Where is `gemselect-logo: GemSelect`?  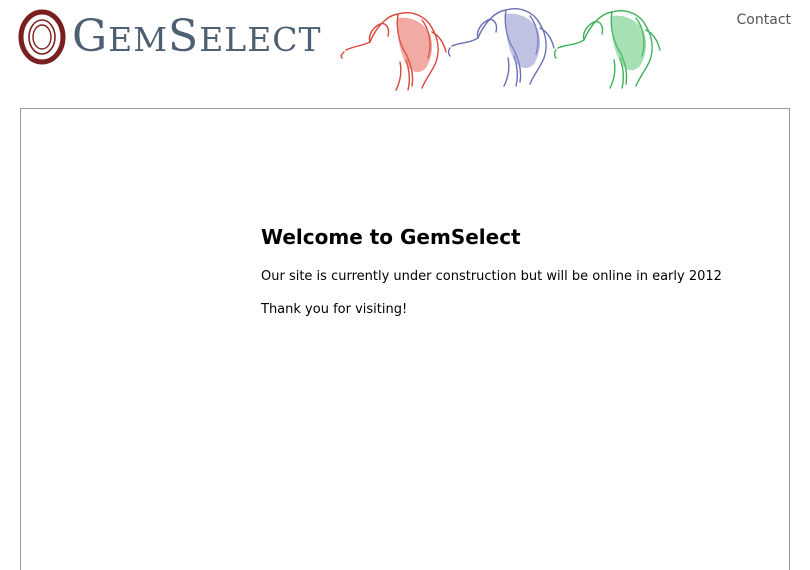 gemselect-logo: GemSelect is located at coordinates (170, 37).